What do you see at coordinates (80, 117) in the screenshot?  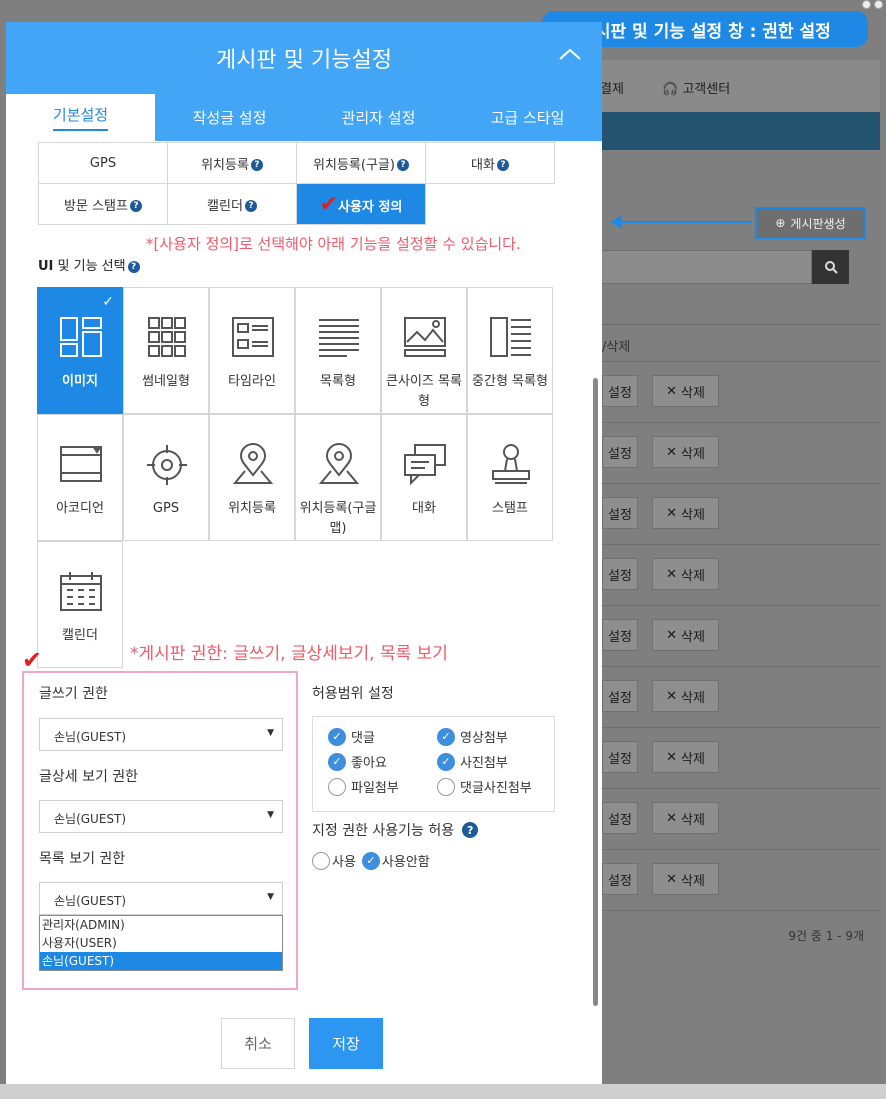 I see `tab-basic-settings: 기본설정` at bounding box center [80, 117].